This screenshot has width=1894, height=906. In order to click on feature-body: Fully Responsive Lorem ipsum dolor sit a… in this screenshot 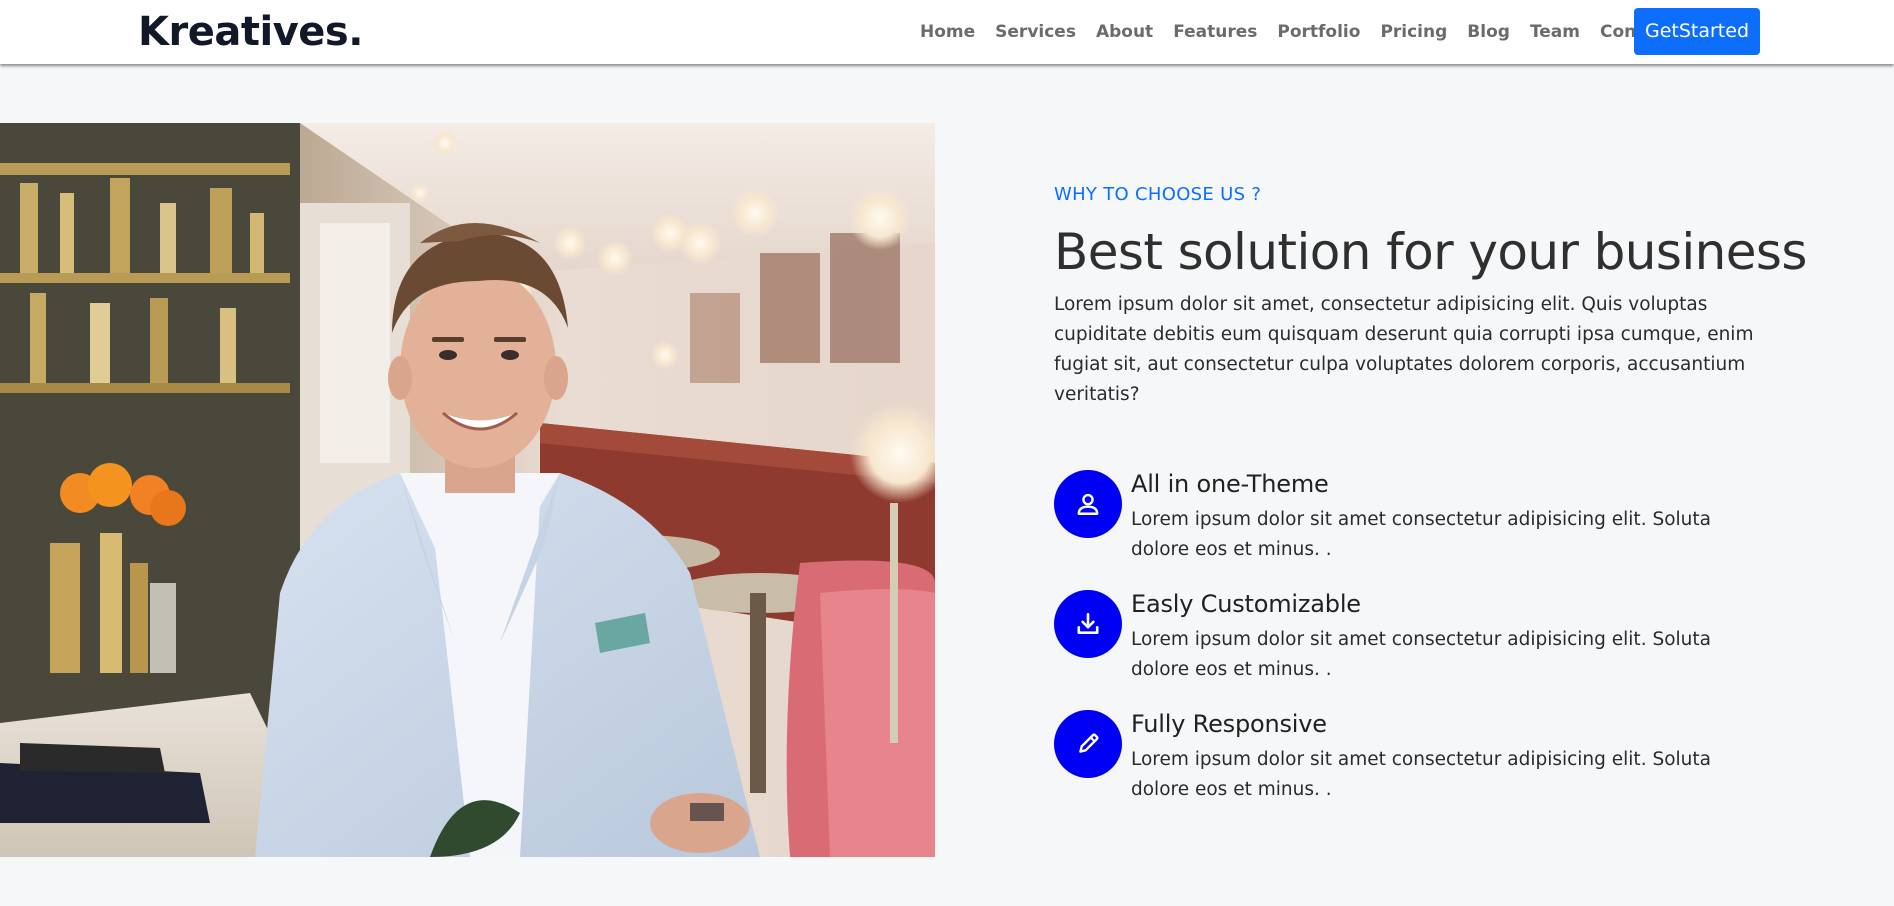, I will do `click(1451, 756)`.